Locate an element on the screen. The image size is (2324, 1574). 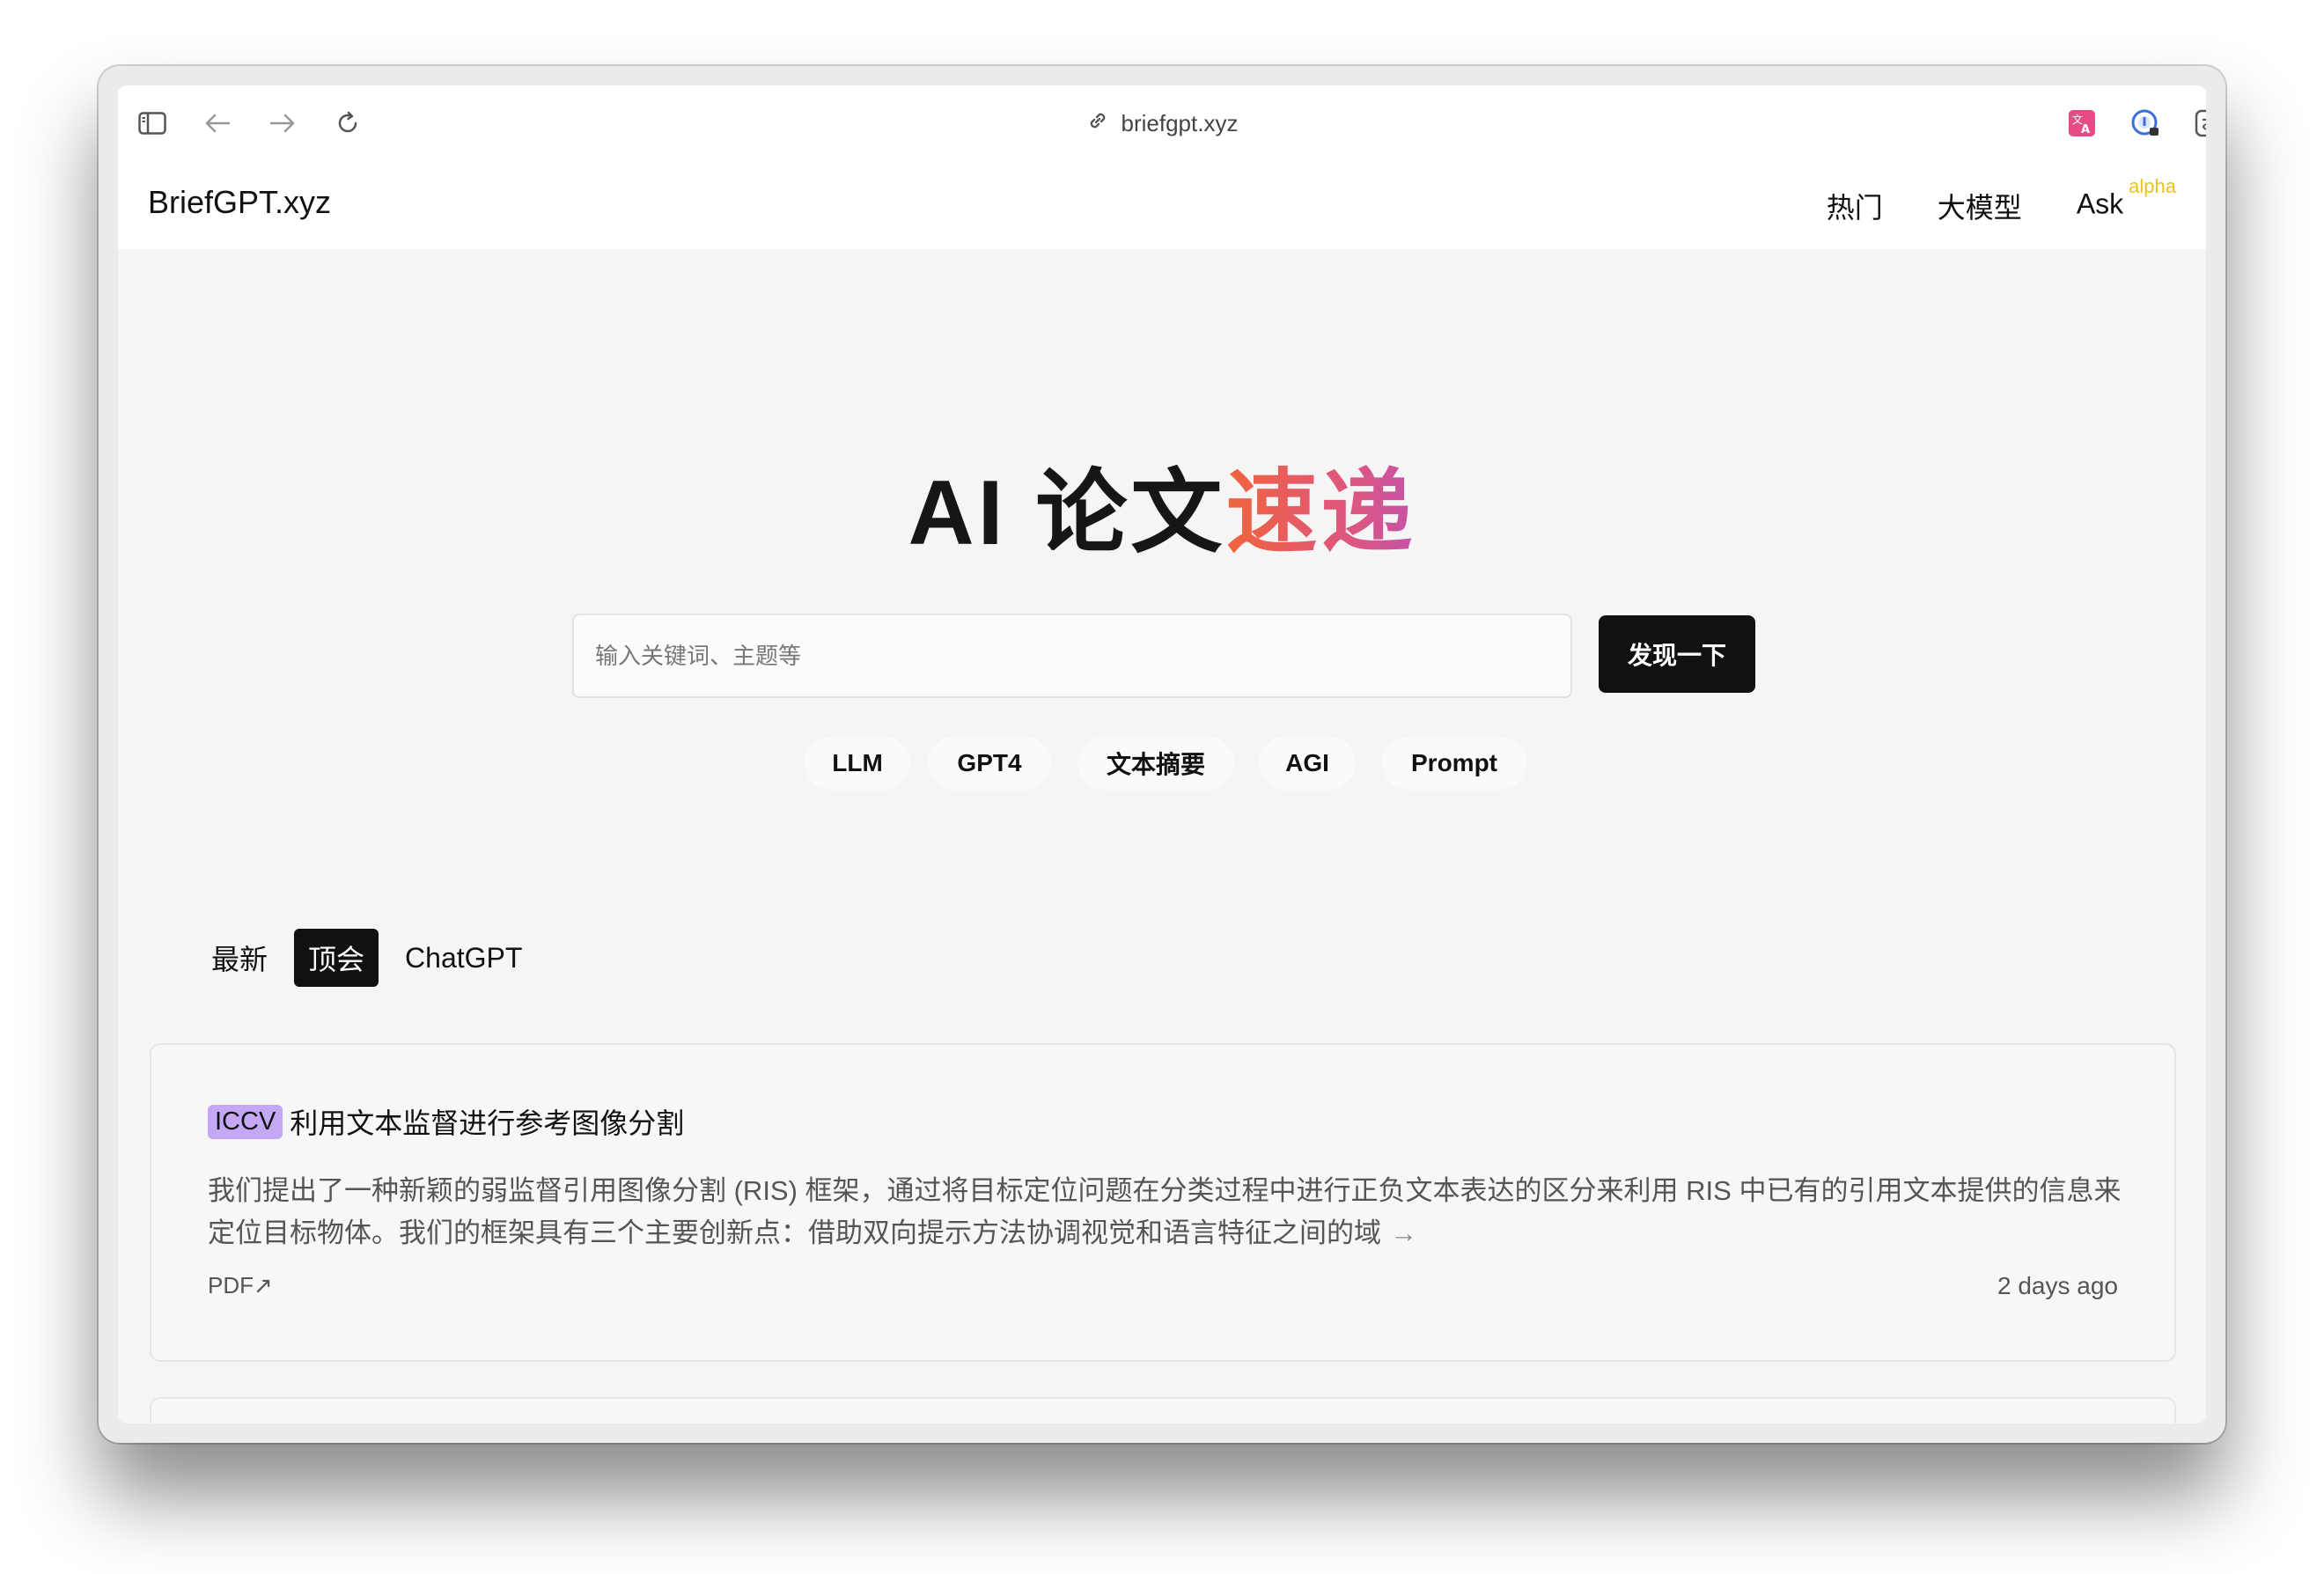
pdf-link: PDF↗ is located at coordinates (240, 1285).